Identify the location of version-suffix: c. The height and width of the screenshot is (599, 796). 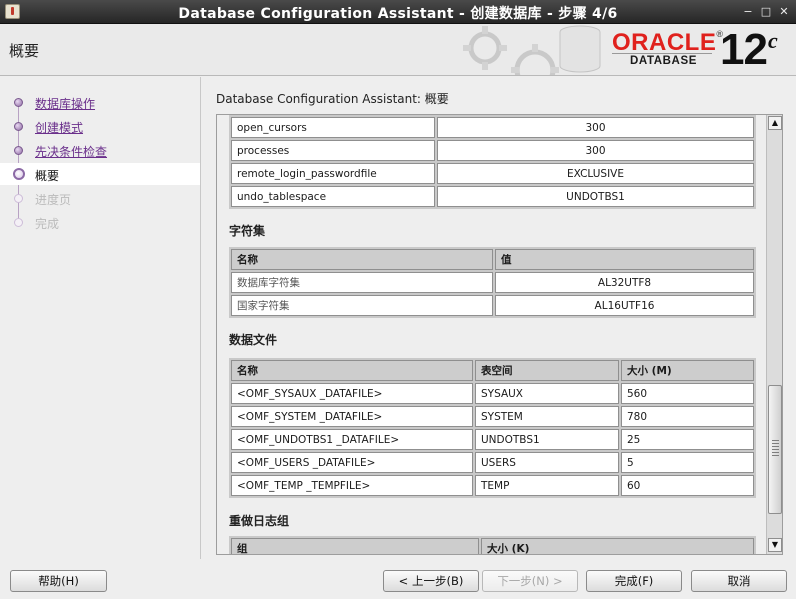
(773, 40).